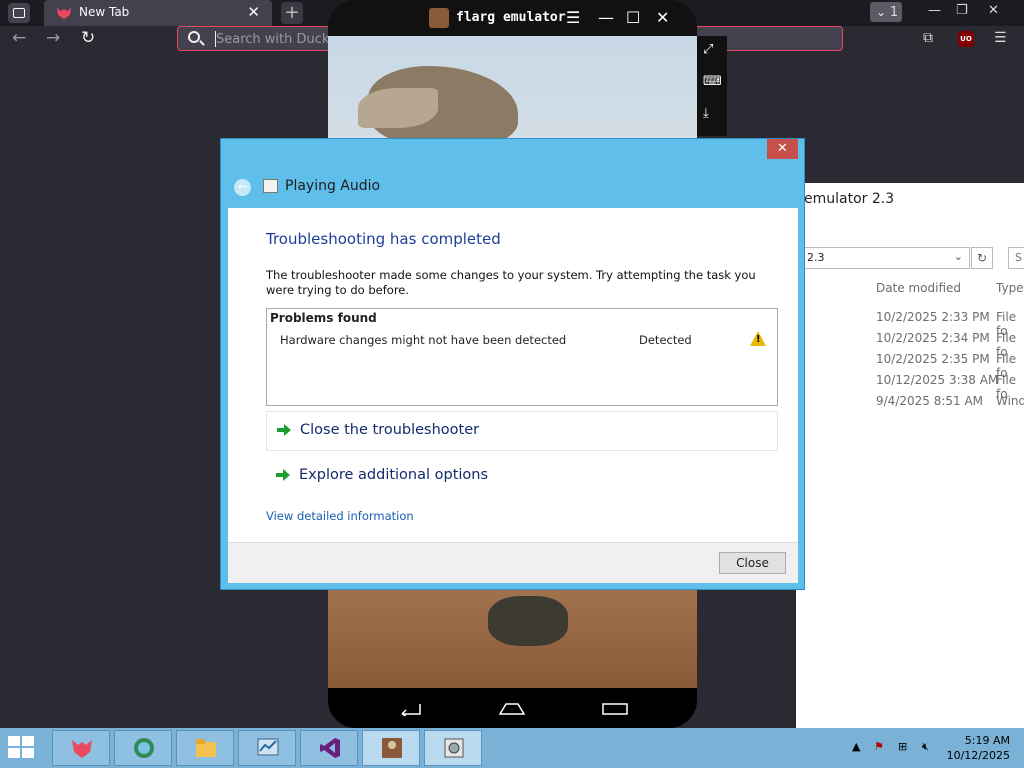  What do you see at coordinates (975, 748) in the screenshot?
I see `taskbar-clock: 5:19 AM 10/12/2025` at bounding box center [975, 748].